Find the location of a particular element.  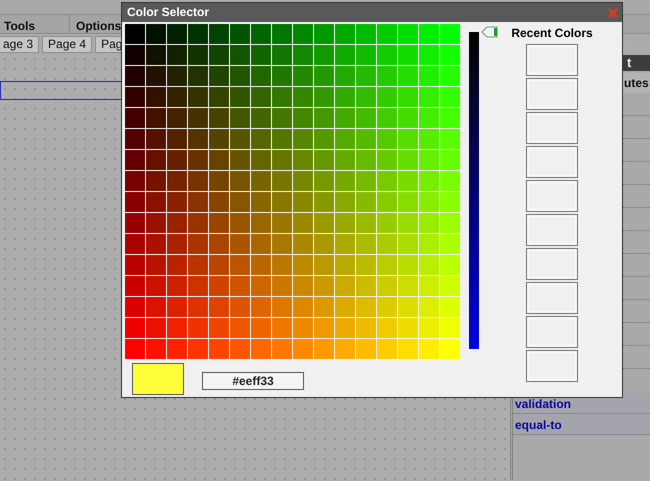

panel-item: equal-to is located at coordinates (581, 424).